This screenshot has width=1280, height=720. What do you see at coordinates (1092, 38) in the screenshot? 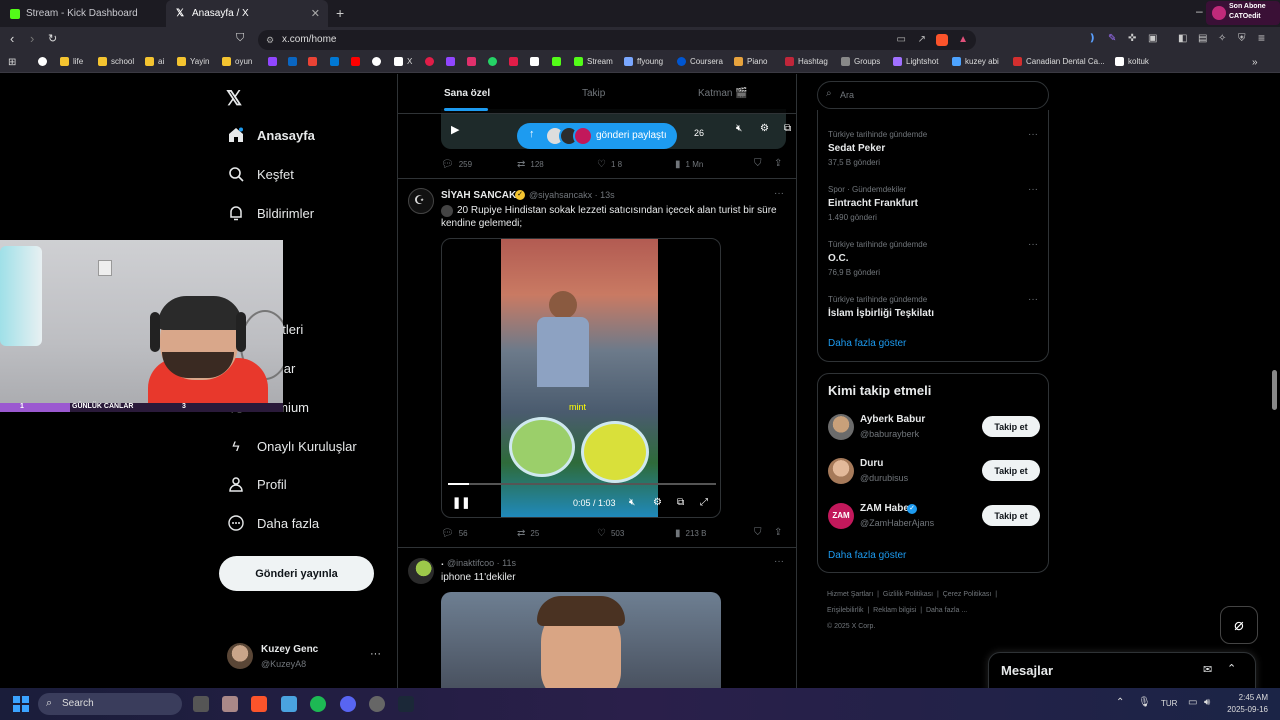
I see `extension-icon: ❫` at bounding box center [1092, 38].